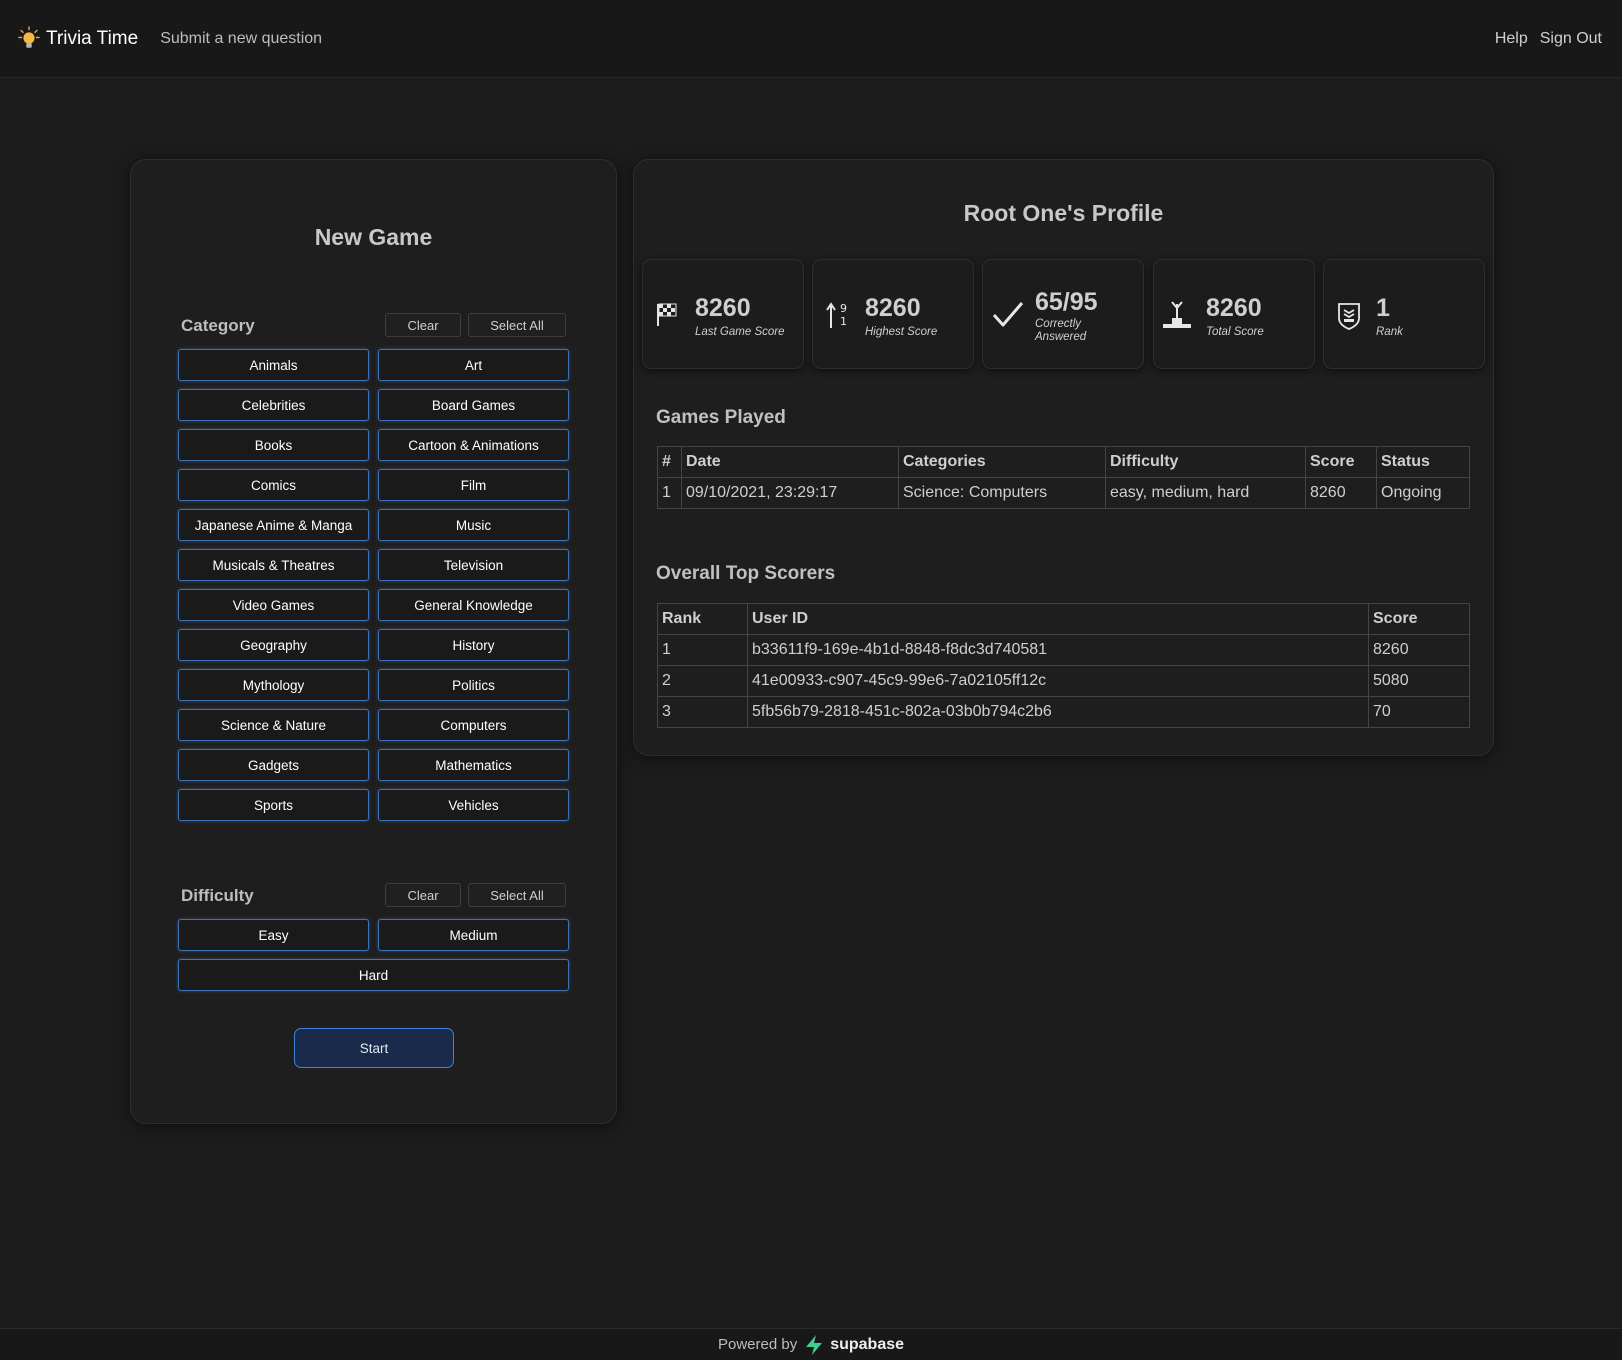 The height and width of the screenshot is (1360, 1622). I want to click on category-option-animals: Animals, so click(273, 365).